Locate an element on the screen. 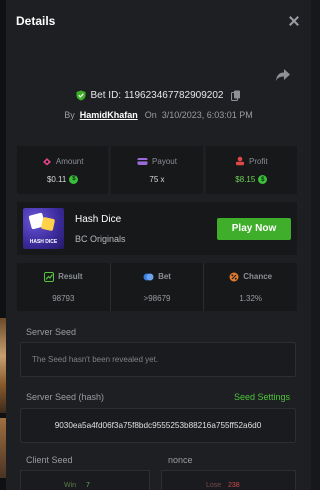  amount-icon is located at coordinates (46, 161).